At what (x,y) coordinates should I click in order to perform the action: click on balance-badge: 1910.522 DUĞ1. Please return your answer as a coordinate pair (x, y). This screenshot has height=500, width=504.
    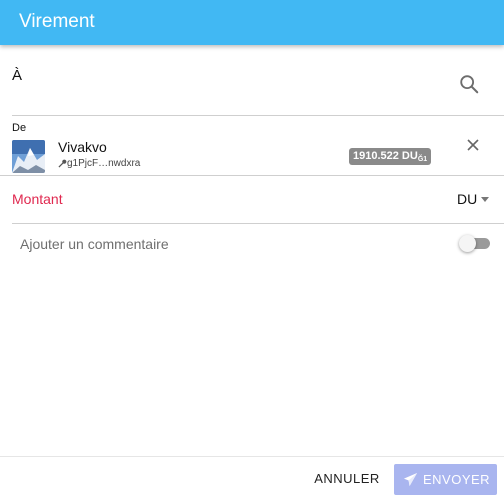
    Looking at the image, I should click on (390, 156).